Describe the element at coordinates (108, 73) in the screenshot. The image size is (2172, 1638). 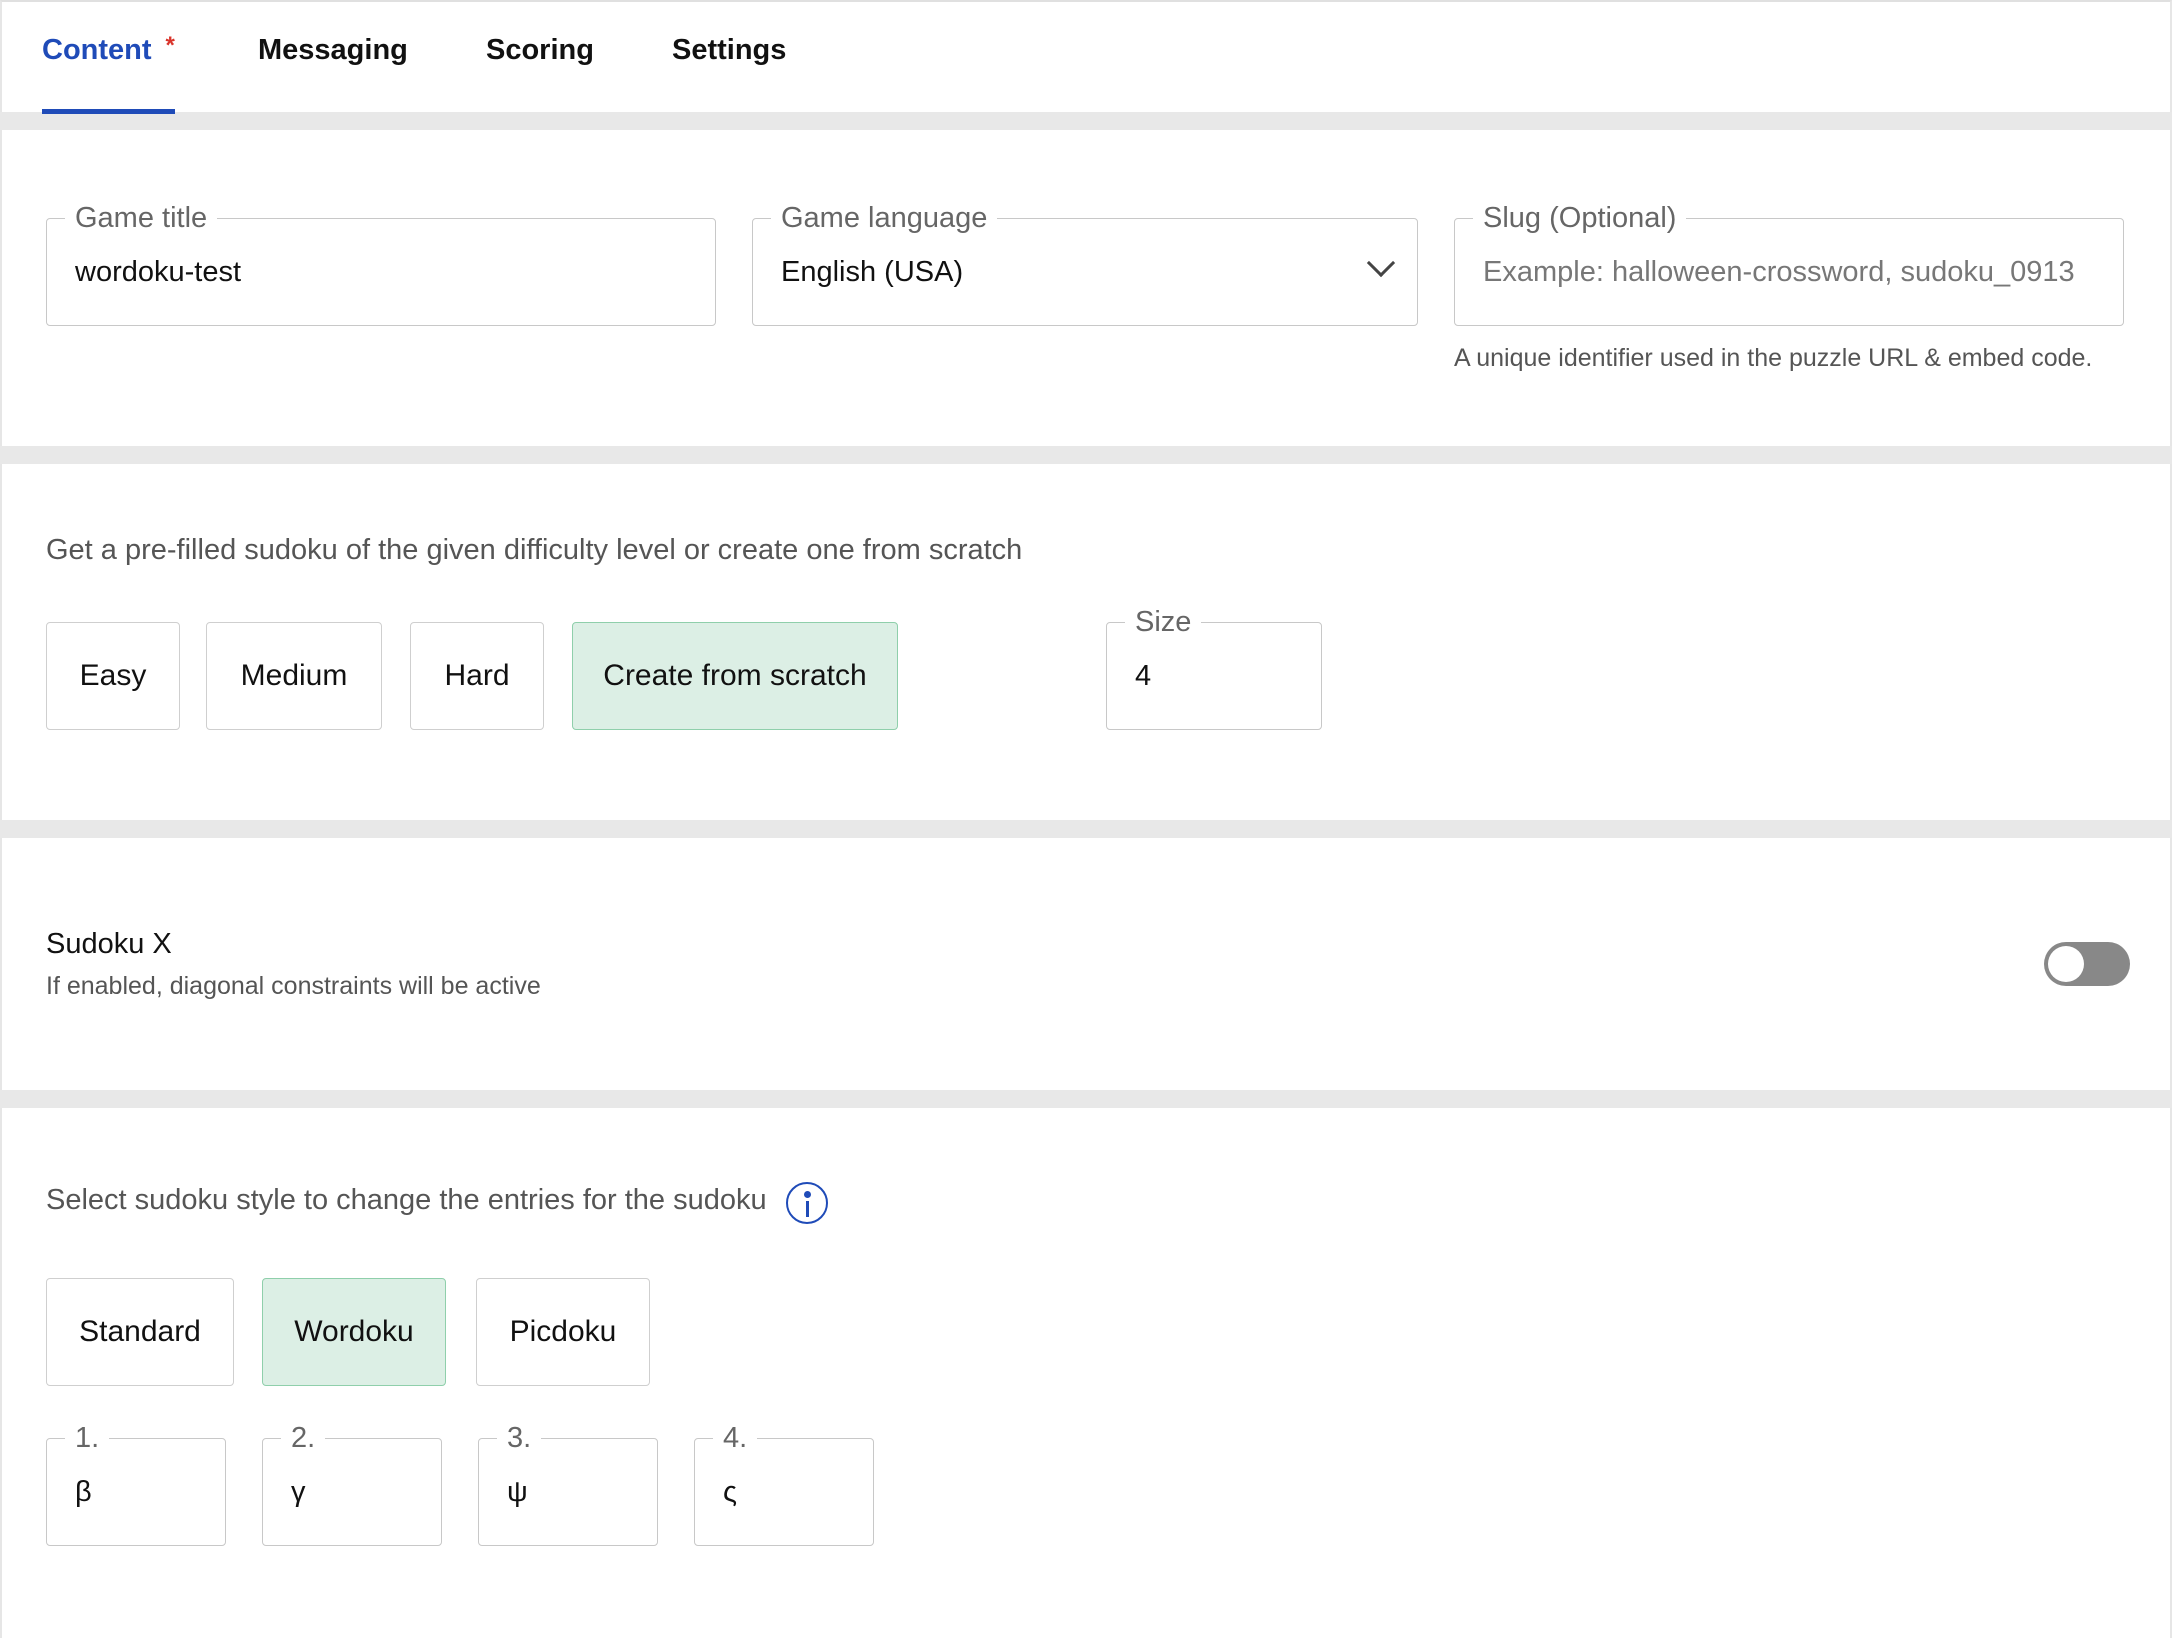
I see `tab-content: Content *` at that location.